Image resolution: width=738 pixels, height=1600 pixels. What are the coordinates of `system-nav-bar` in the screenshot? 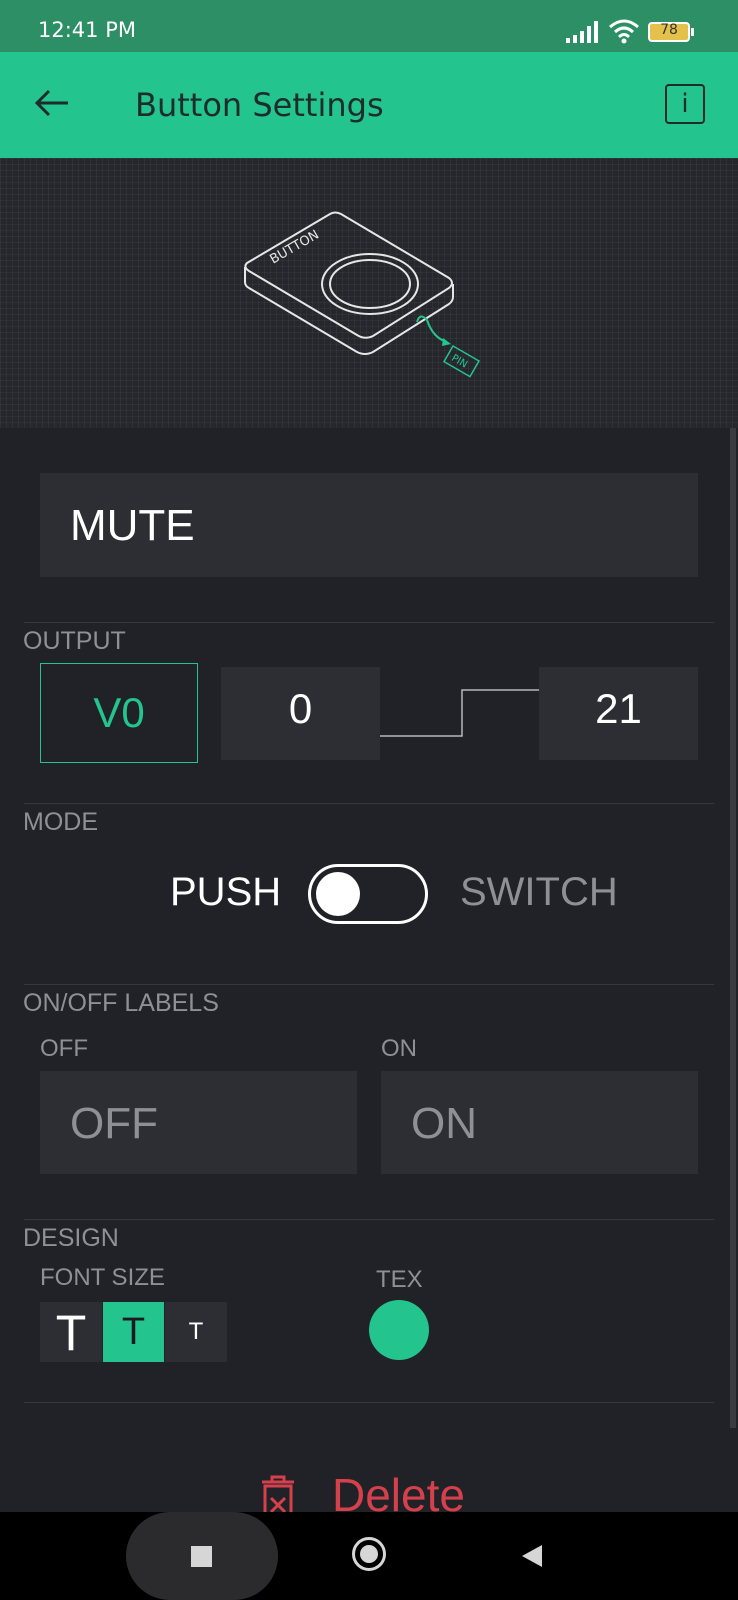 It's located at (369, 1556).